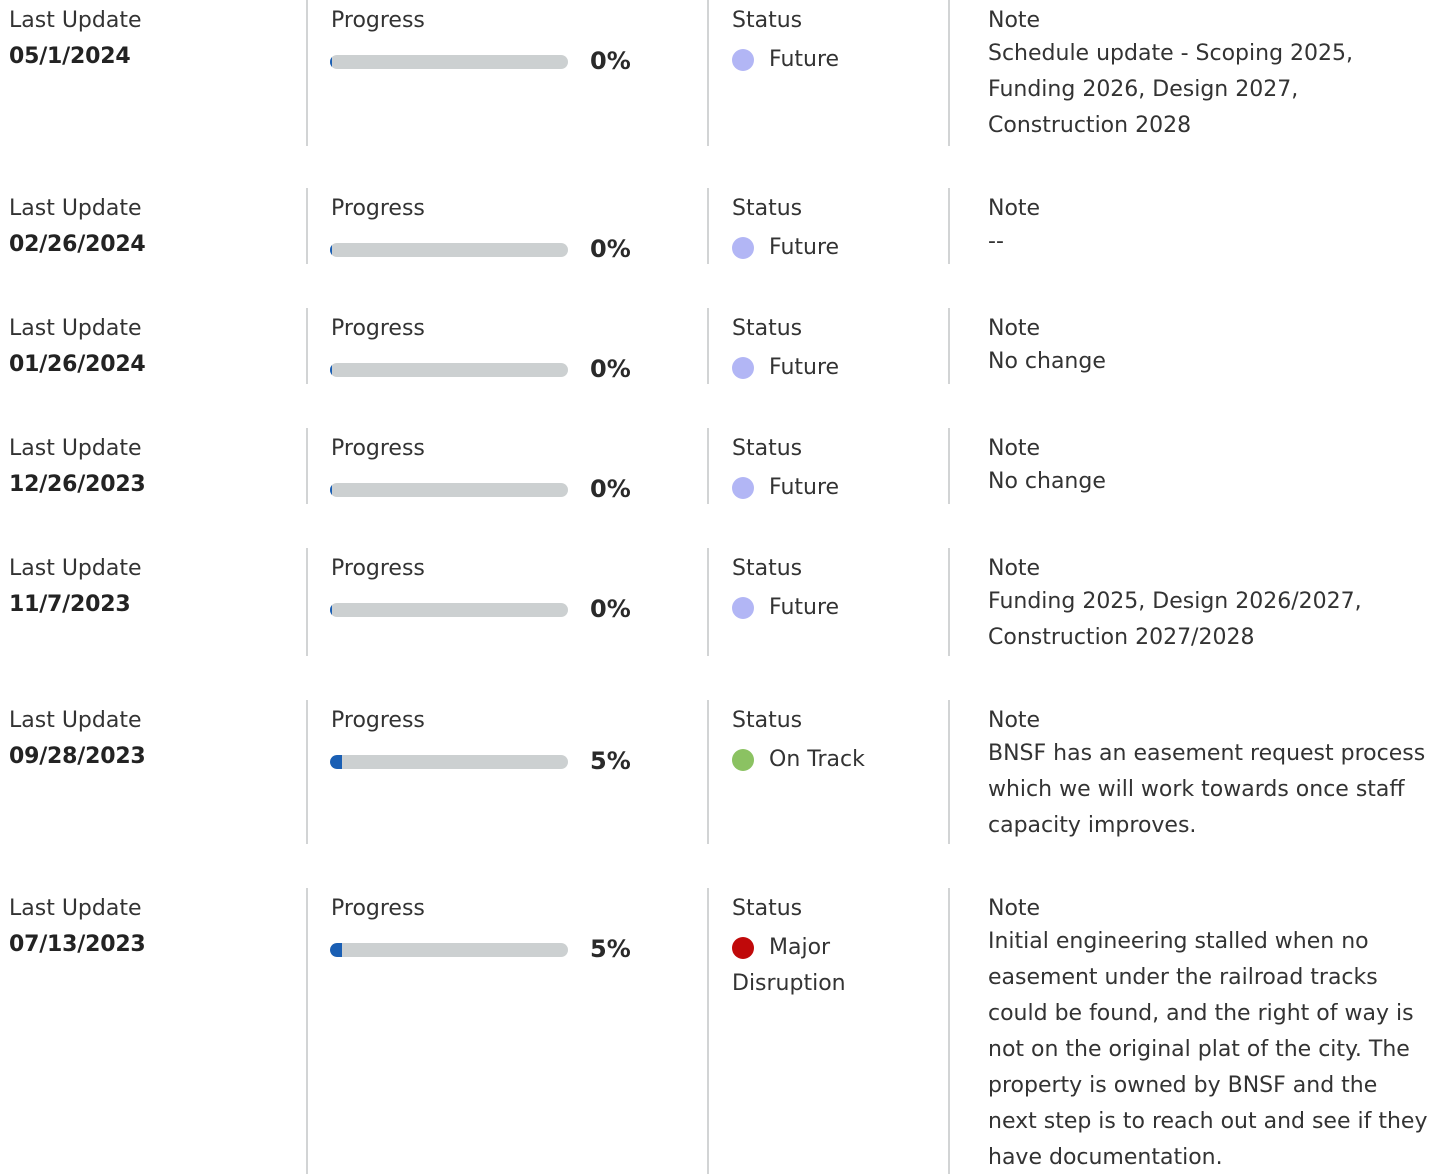 The height and width of the screenshot is (1176, 1436). I want to click on status-text: On Track, so click(817, 759).